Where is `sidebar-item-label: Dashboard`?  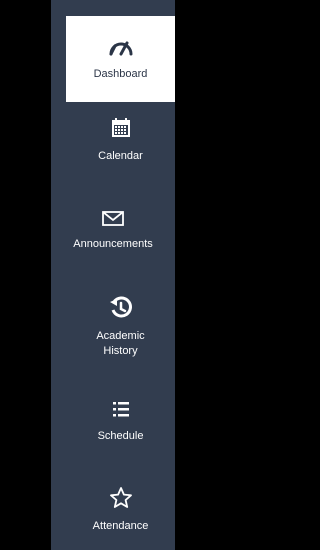
sidebar-item-label: Dashboard is located at coordinates (120, 74).